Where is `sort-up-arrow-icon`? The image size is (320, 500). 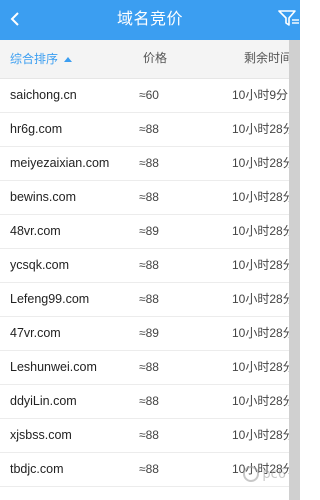 sort-up-arrow-icon is located at coordinates (68, 59).